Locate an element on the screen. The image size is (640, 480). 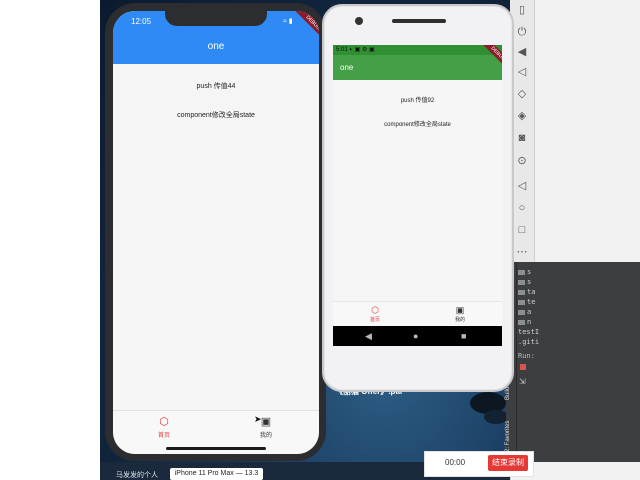
home-indicator is located at coordinates (216, 448).